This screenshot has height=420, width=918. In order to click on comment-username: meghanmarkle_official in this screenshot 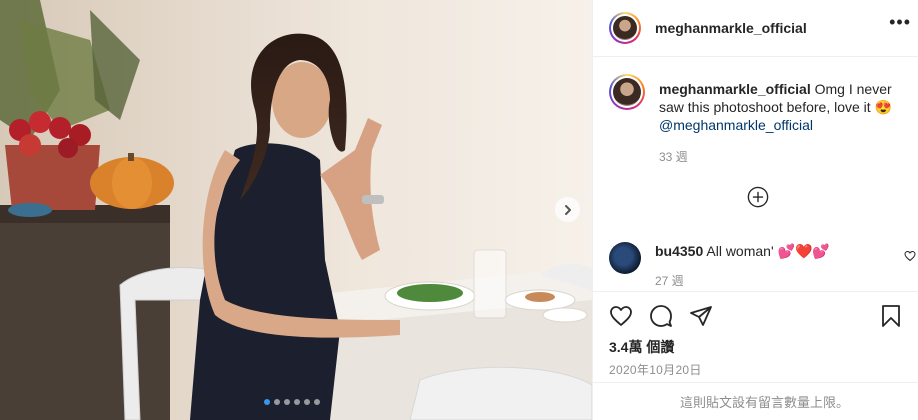, I will do `click(735, 89)`.